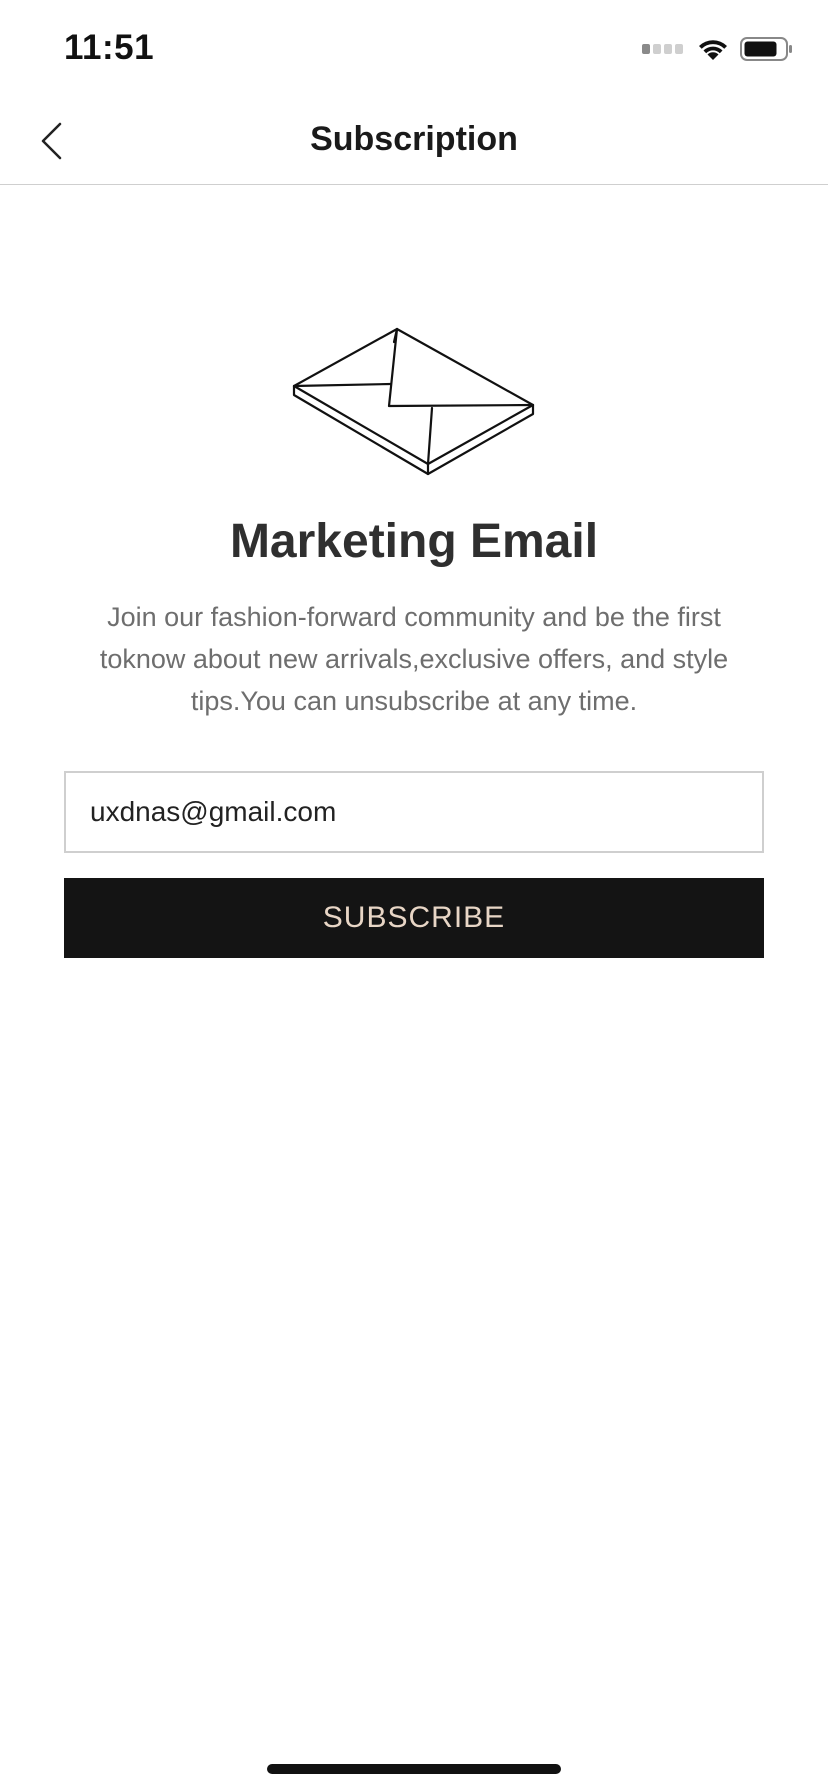  Describe the element at coordinates (713, 50) in the screenshot. I see `wifi-icon` at that location.